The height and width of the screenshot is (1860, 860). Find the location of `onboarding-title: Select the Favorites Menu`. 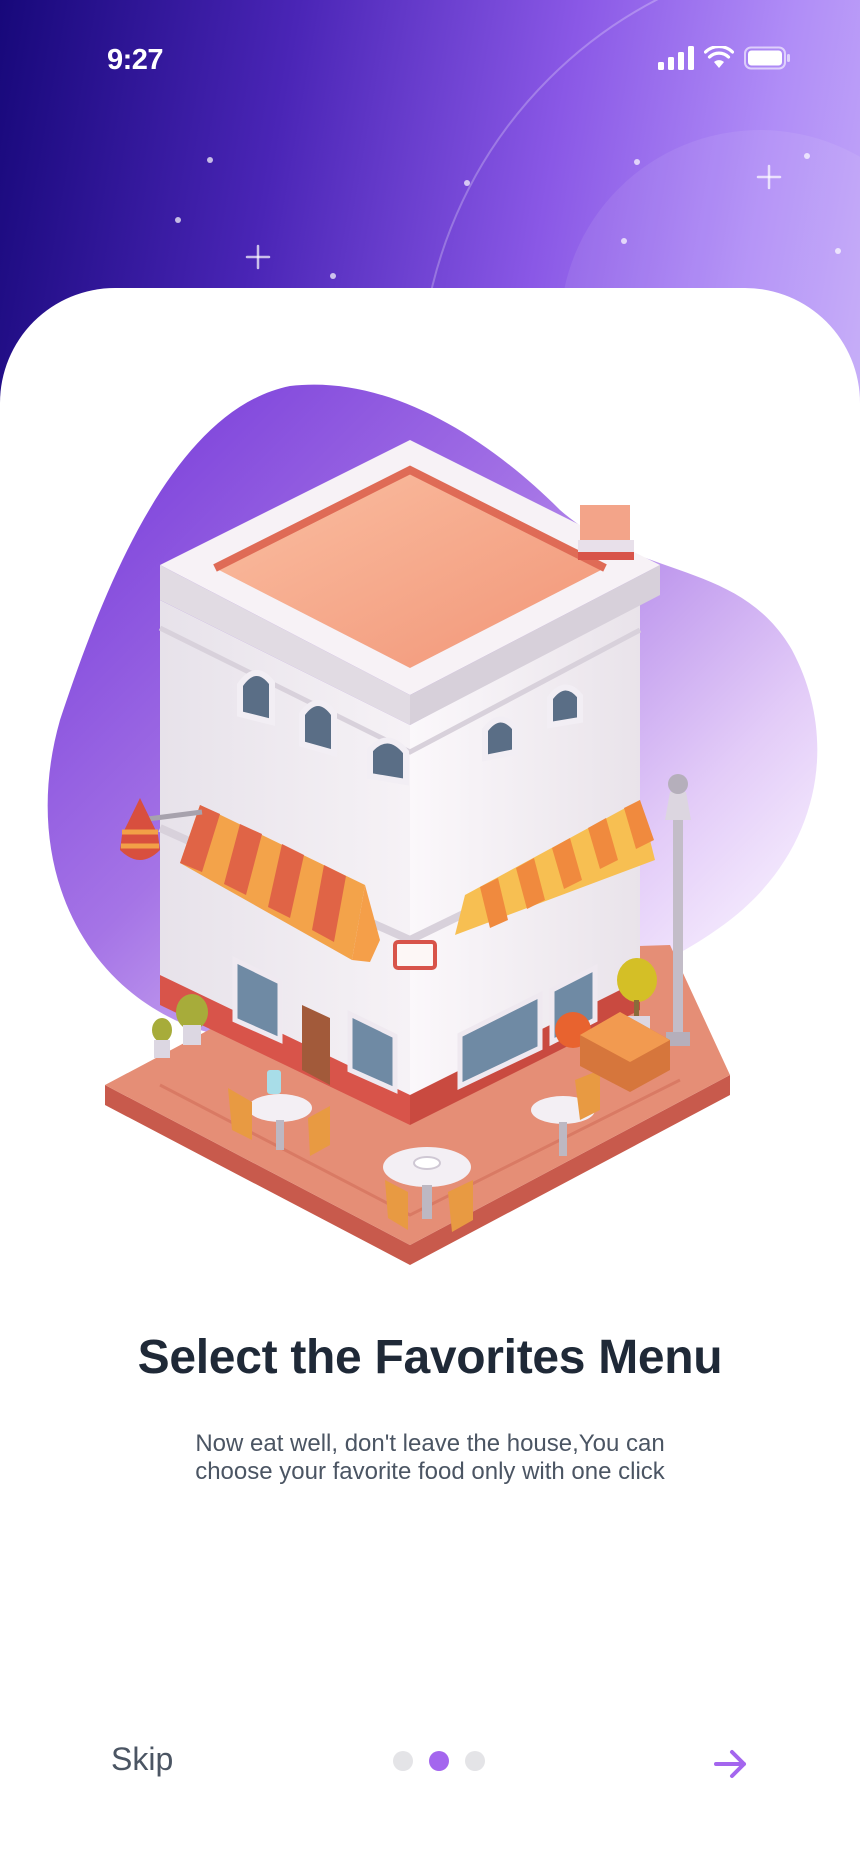

onboarding-title: Select the Favorites Menu is located at coordinates (430, 1357).